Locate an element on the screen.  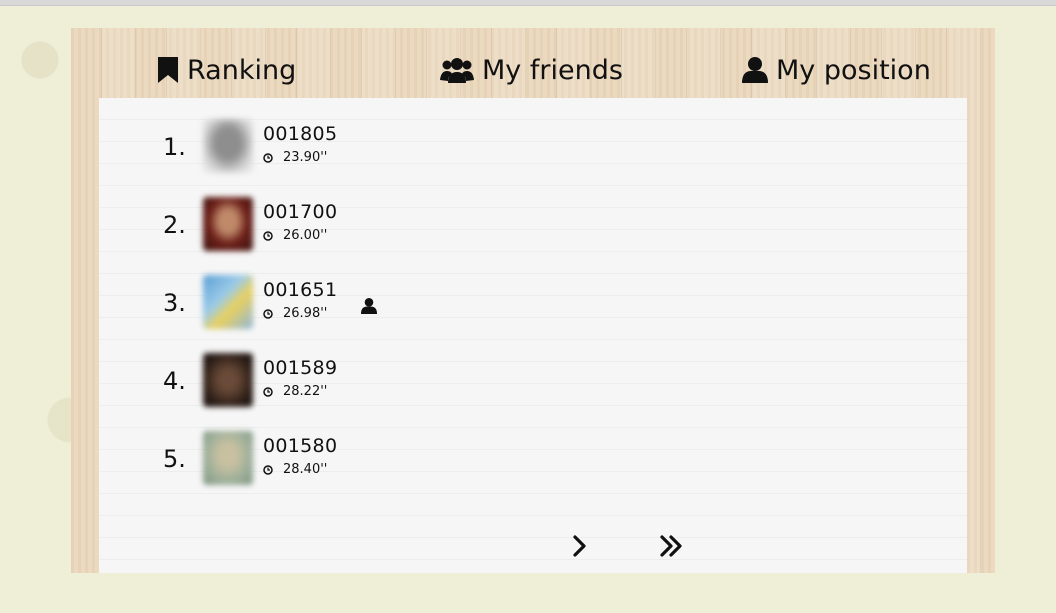
time-value: 28.22'' is located at coordinates (295, 391).